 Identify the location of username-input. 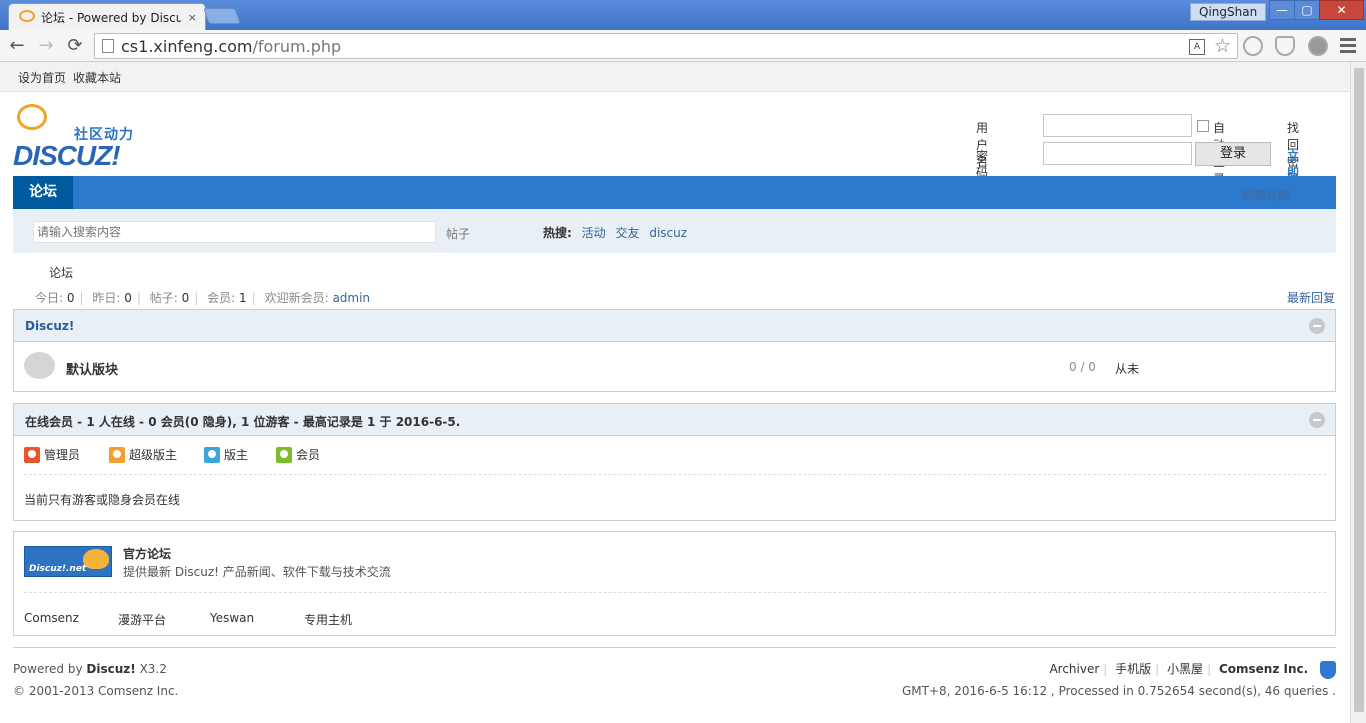
(1117, 125).